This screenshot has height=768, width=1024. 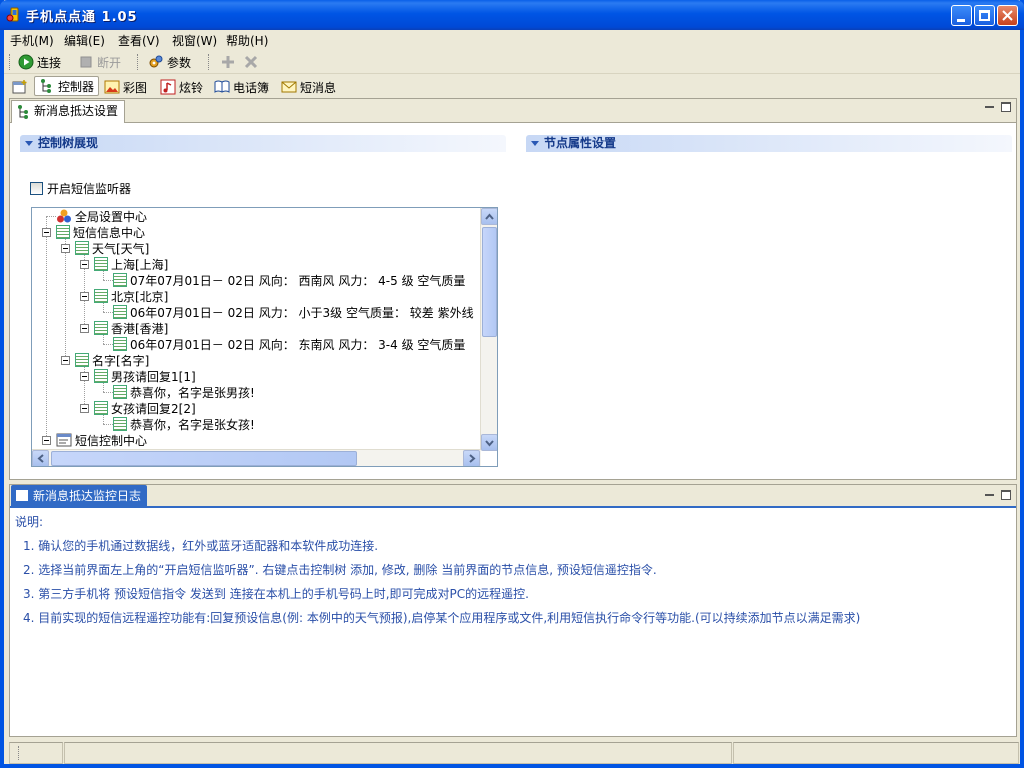 I want to click on tree-node-label: 06年07月01日－ 02日 风向： 东南风 风力： 3-4 级 空气质量, so click(x=298, y=344).